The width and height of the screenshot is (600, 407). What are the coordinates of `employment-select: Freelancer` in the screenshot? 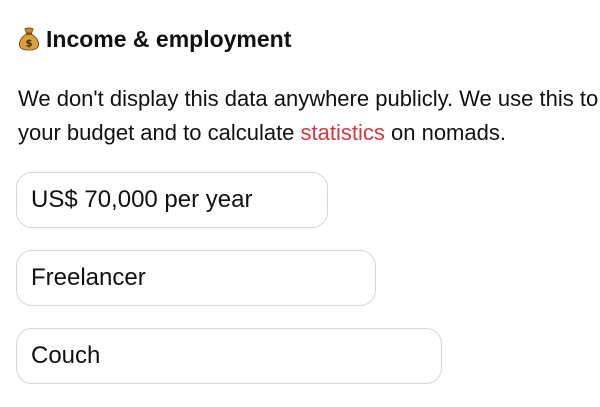 It's located at (196, 278).